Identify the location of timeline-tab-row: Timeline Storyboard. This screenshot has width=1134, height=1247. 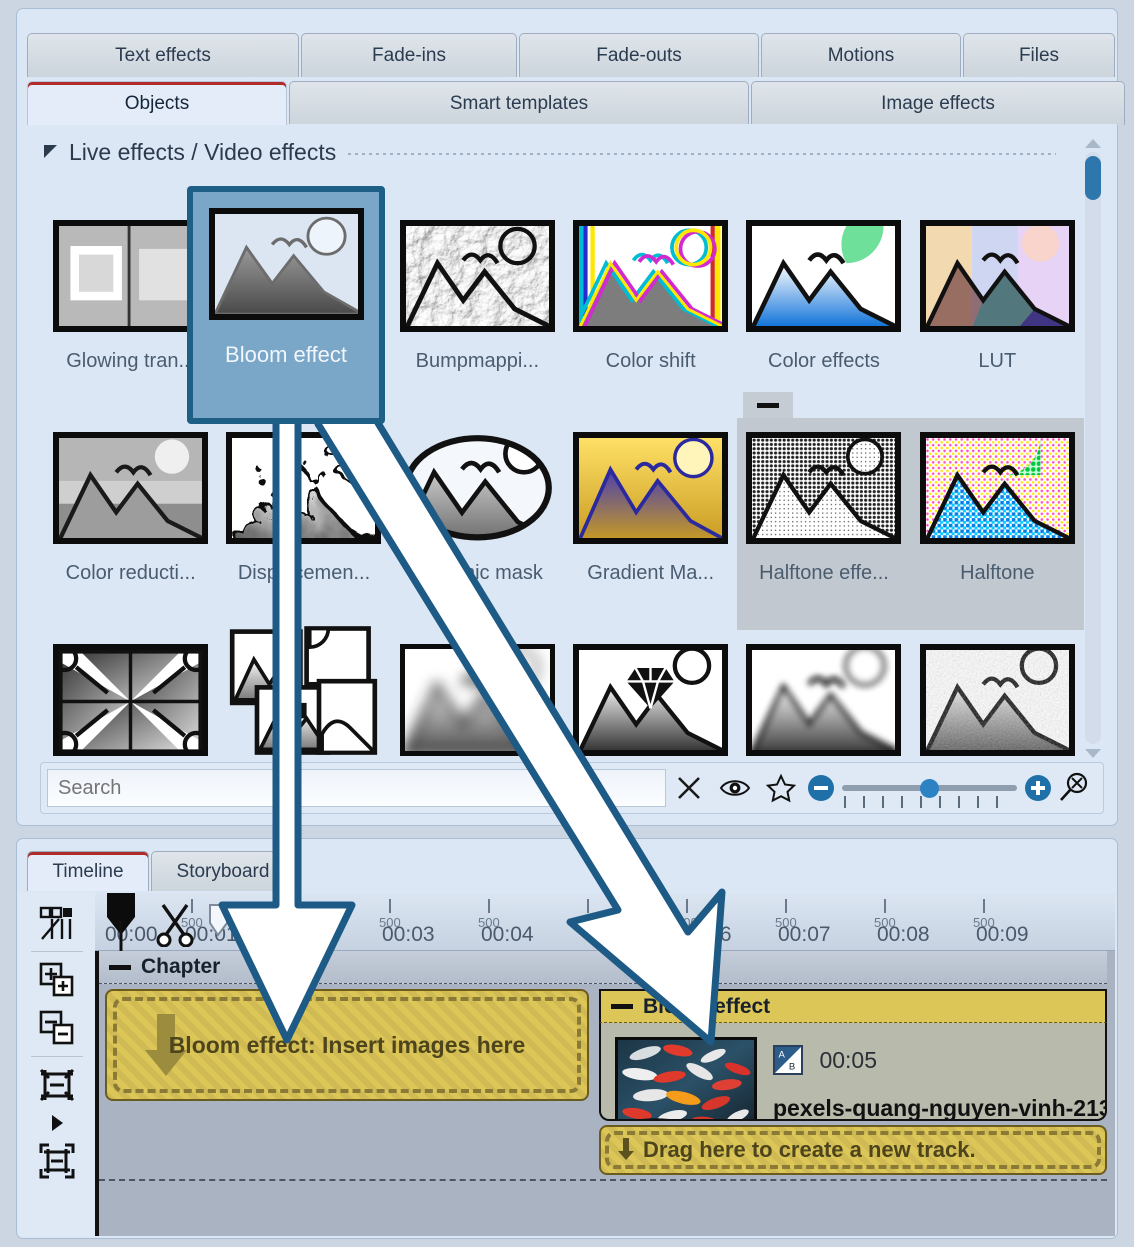
(161, 871).